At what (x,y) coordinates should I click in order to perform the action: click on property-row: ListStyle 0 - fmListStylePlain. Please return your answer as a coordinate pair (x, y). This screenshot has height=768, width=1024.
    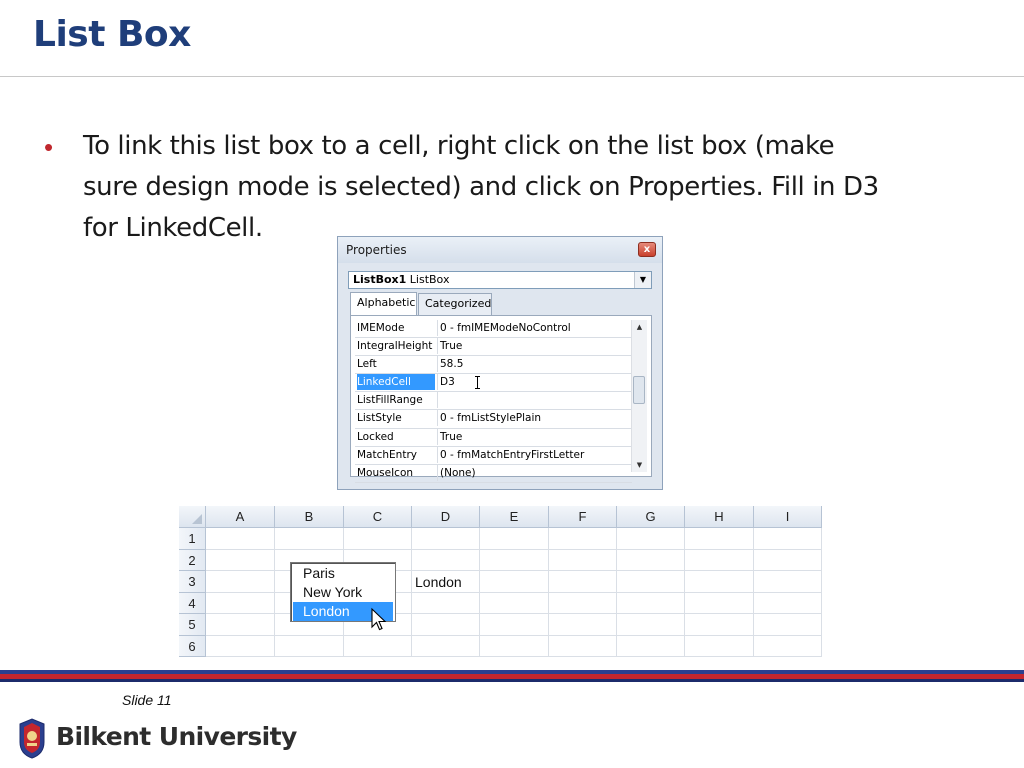
    Looking at the image, I should click on (494, 419).